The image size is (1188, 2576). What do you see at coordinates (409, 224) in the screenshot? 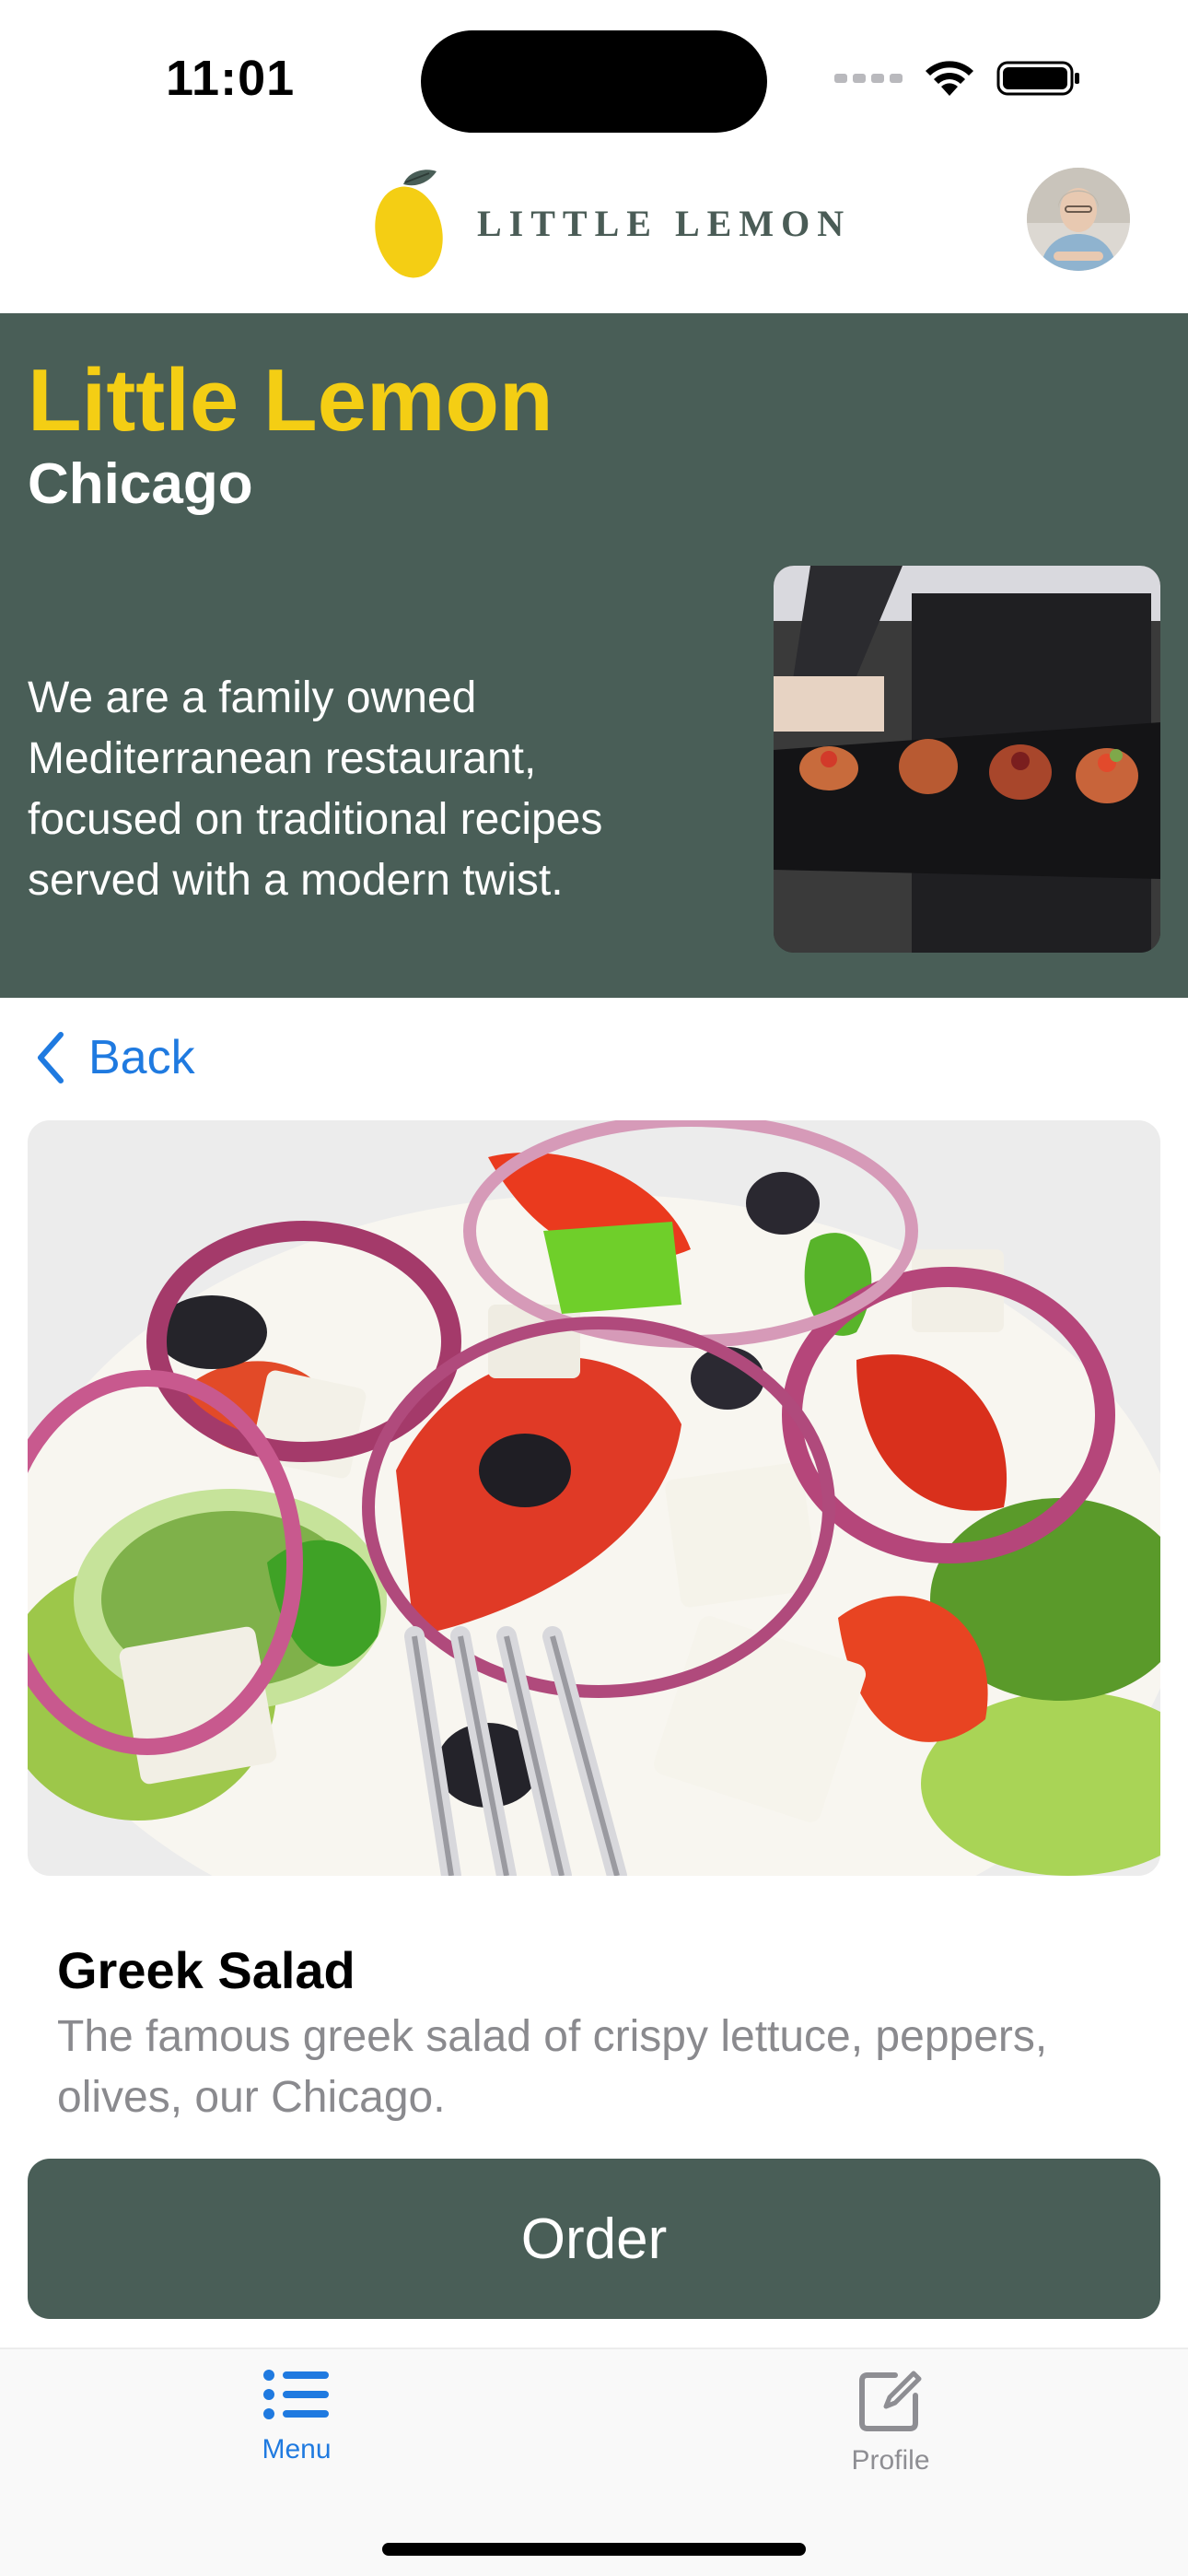
I see `lemon-icon` at bounding box center [409, 224].